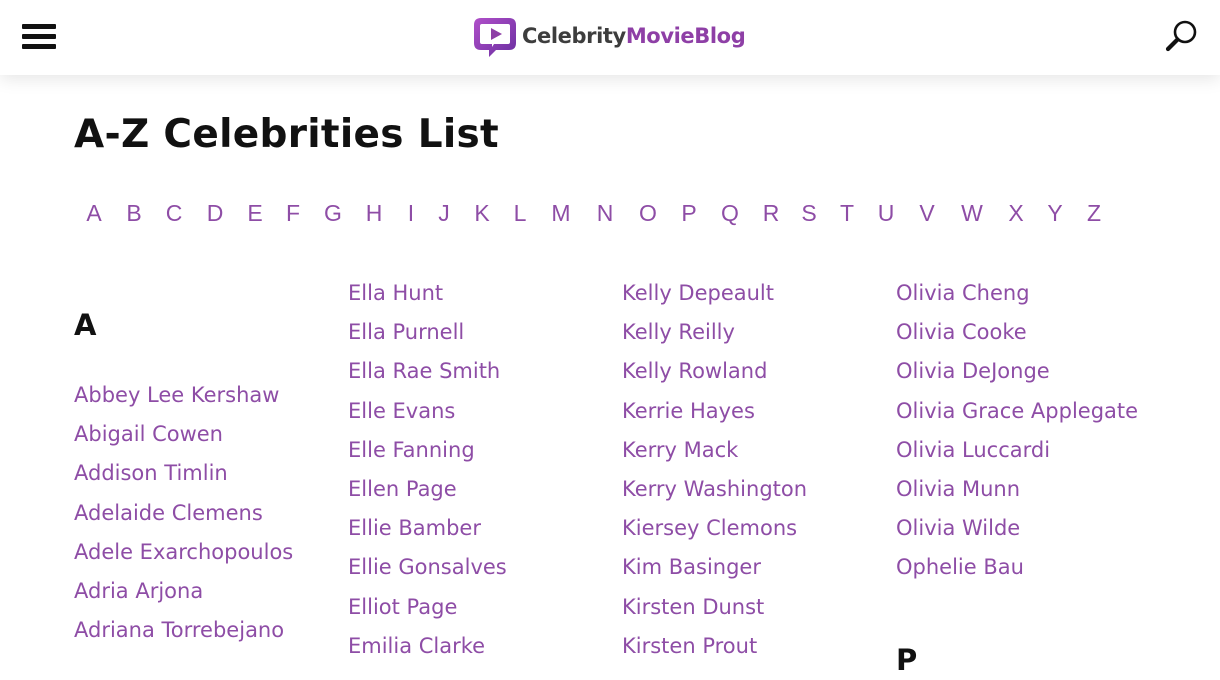 The image size is (1220, 680). What do you see at coordinates (483, 371) in the screenshot?
I see `celebrity-link: Ella Rae Smith` at bounding box center [483, 371].